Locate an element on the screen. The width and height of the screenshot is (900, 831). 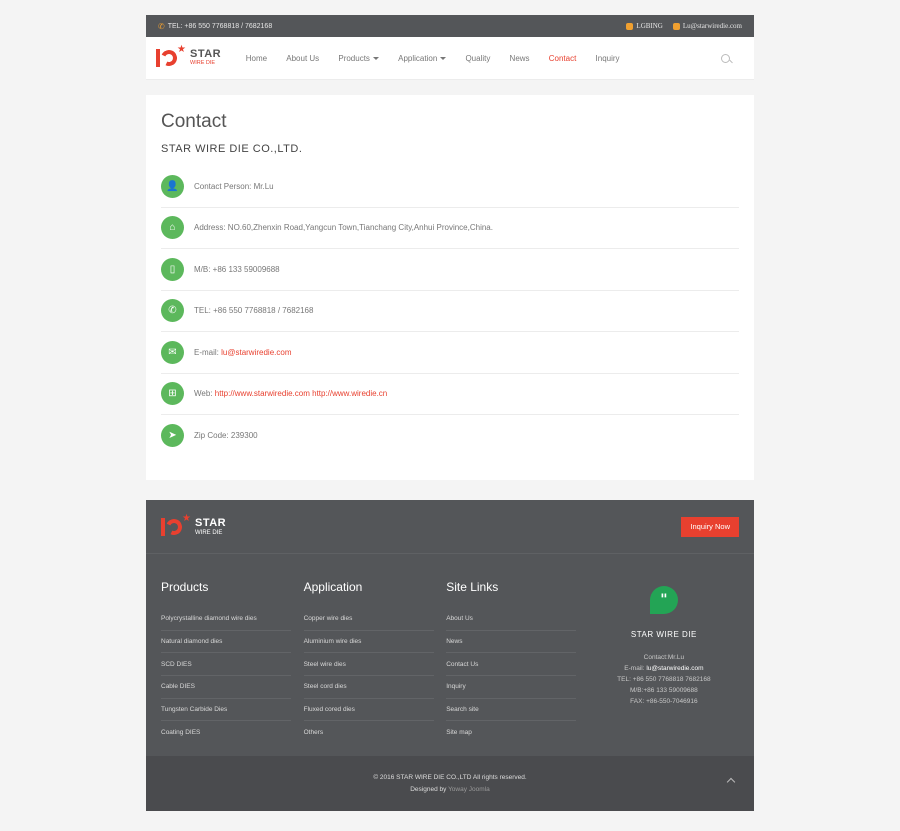
home-icon: ⌂ is located at coordinates (172, 228).